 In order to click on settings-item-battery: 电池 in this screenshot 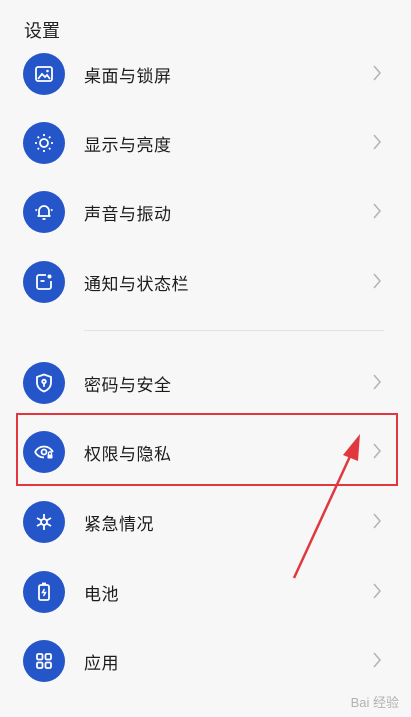, I will do `click(205, 591)`.